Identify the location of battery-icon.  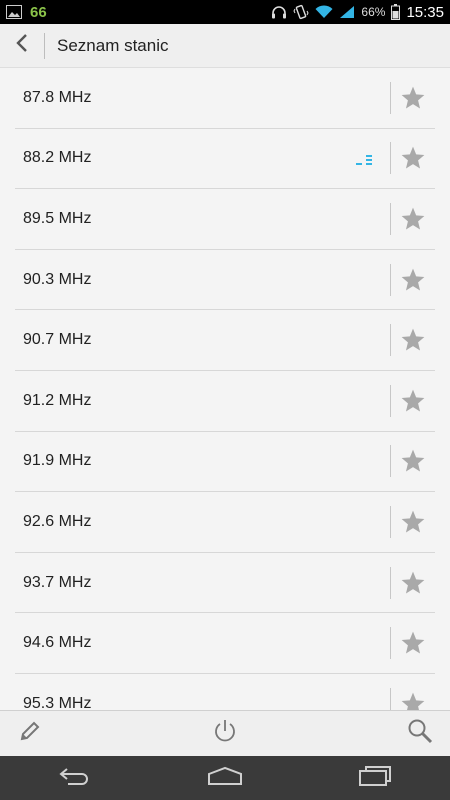
(396, 12).